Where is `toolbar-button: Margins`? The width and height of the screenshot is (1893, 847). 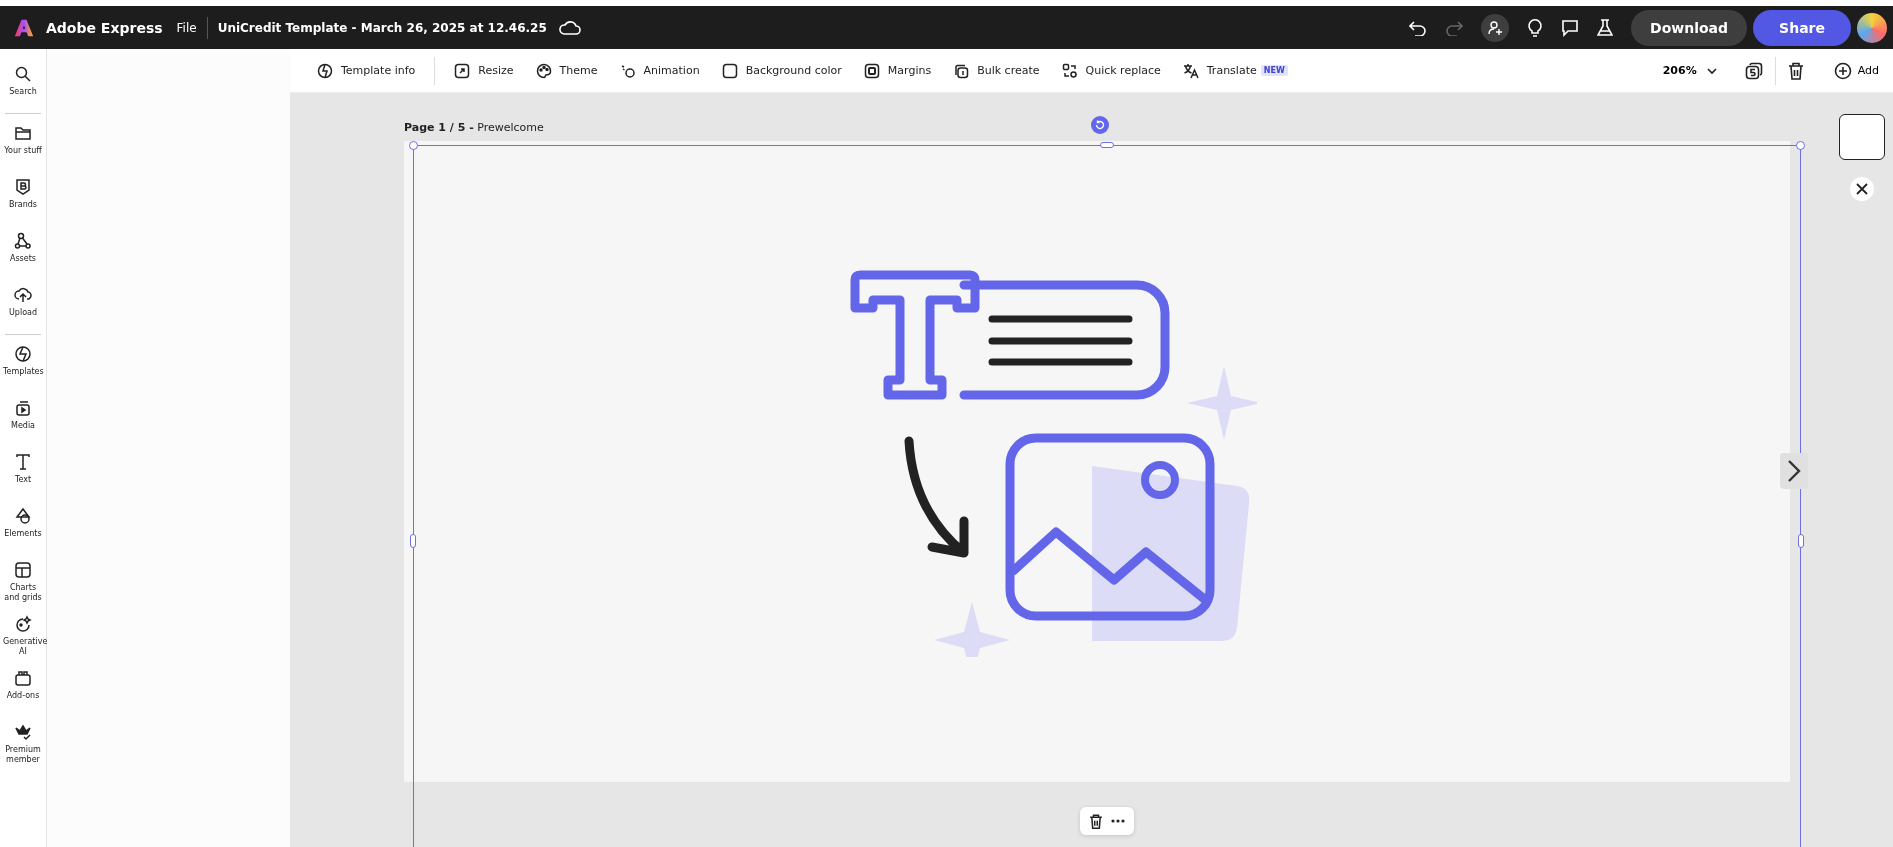 toolbar-button: Margins is located at coordinates (897, 70).